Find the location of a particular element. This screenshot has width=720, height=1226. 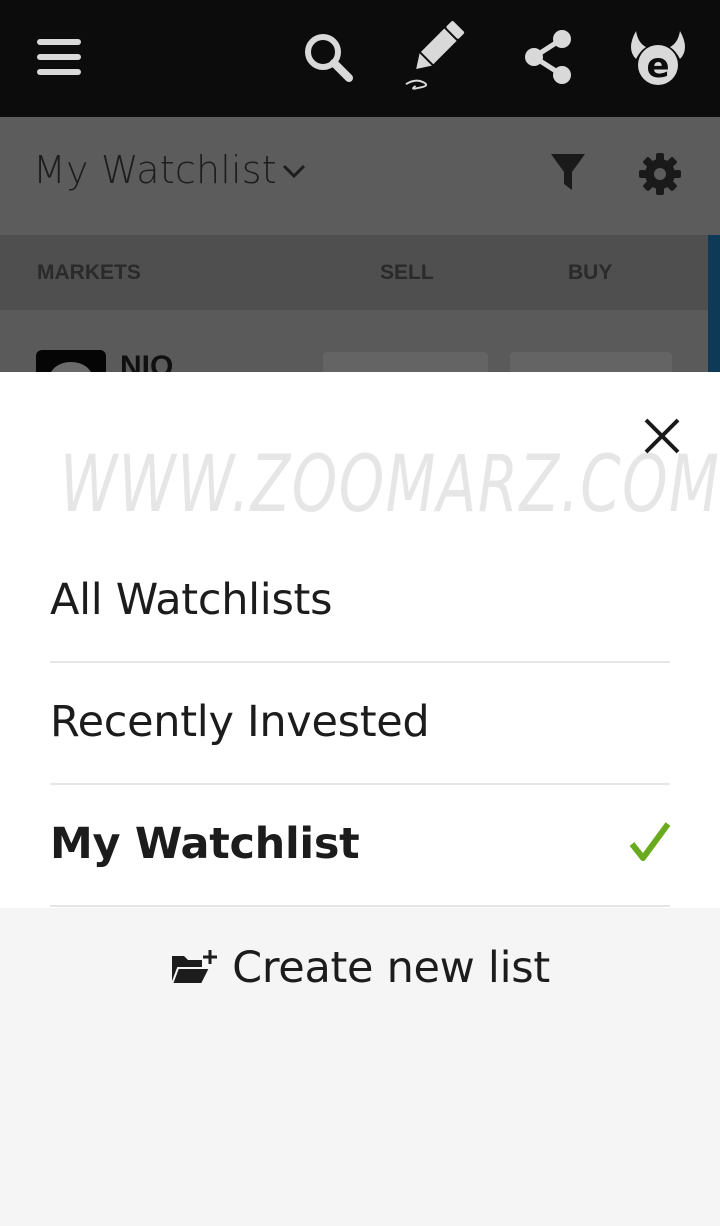

market-logo is located at coordinates (71, 361).